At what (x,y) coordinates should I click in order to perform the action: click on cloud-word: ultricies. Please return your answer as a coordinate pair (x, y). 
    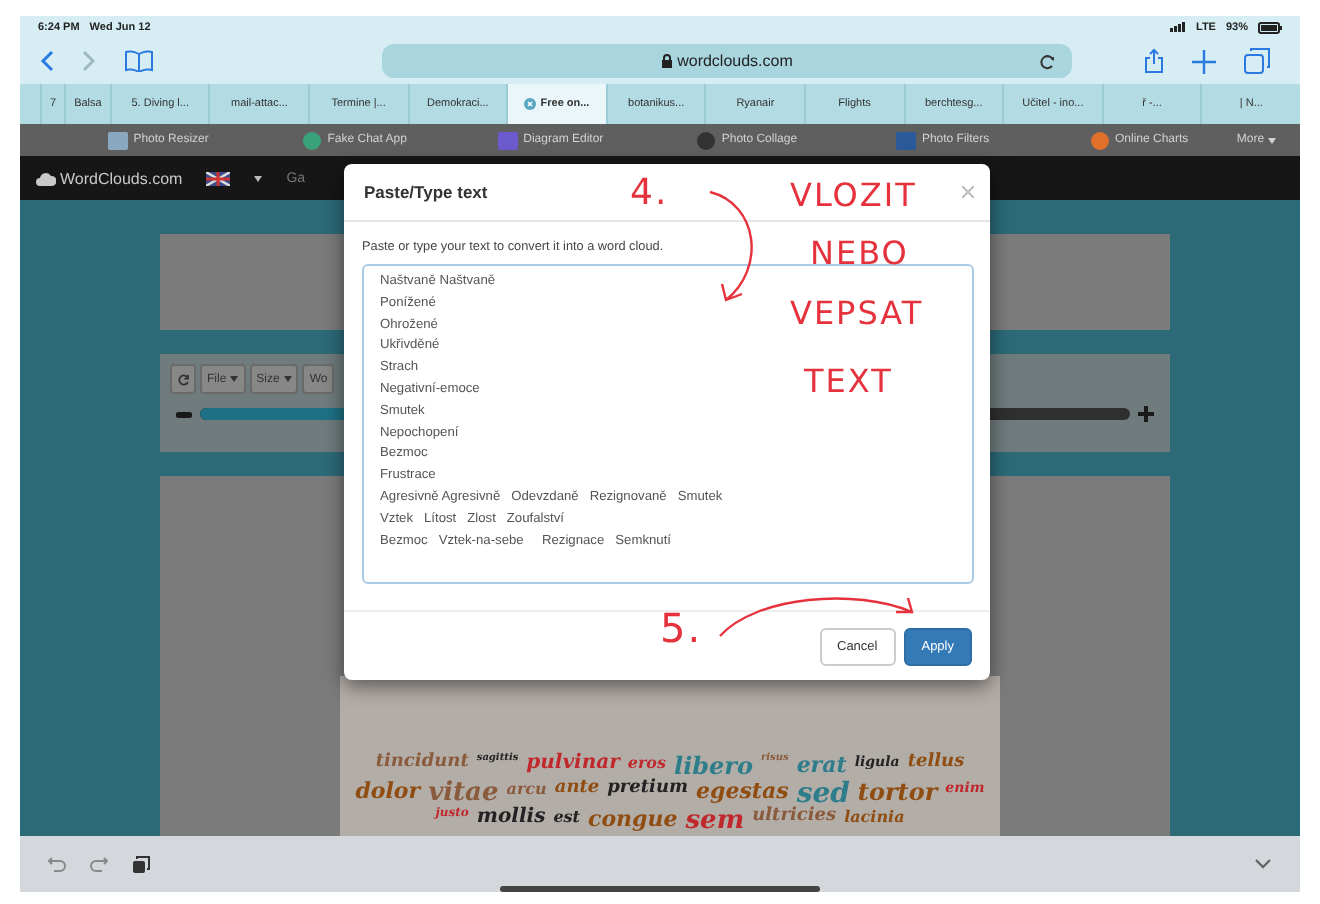
    Looking at the image, I should click on (794, 819).